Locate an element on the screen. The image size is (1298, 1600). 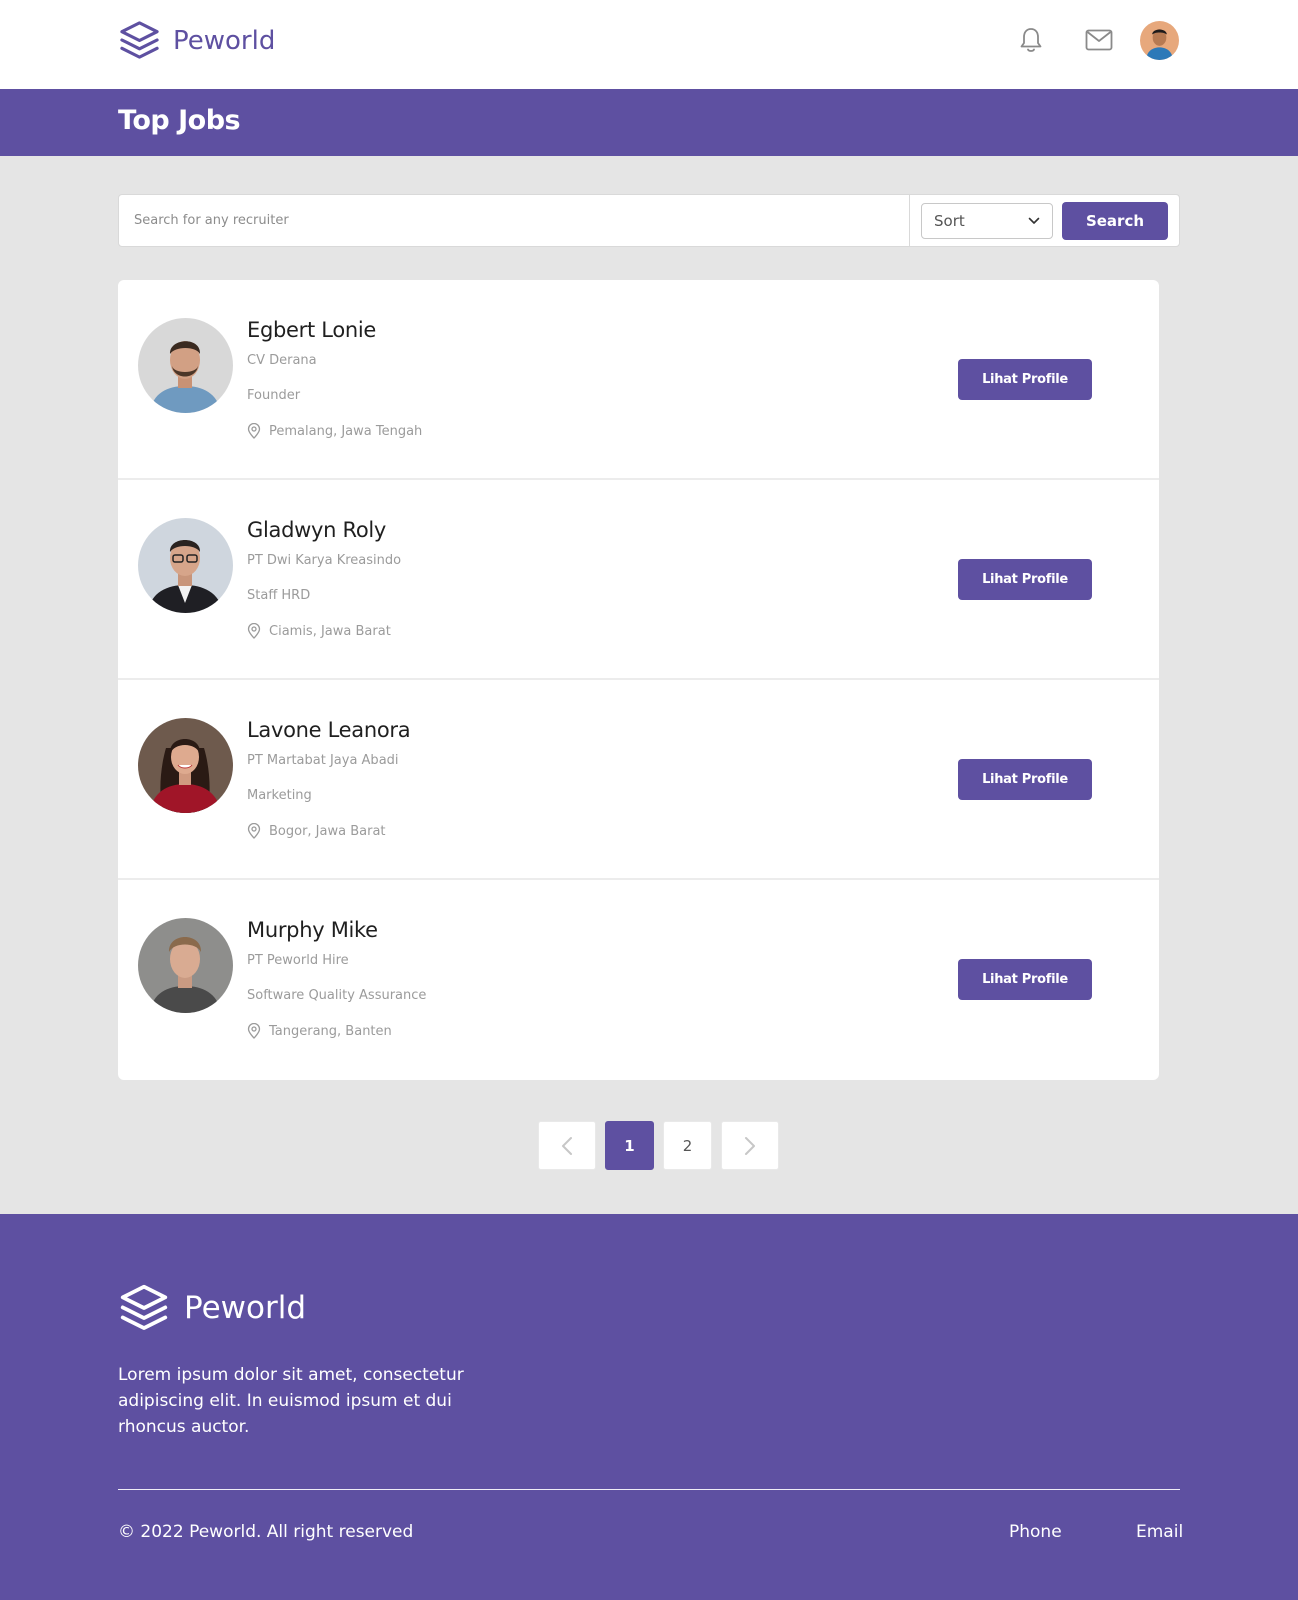
search-input is located at coordinates (514, 220).